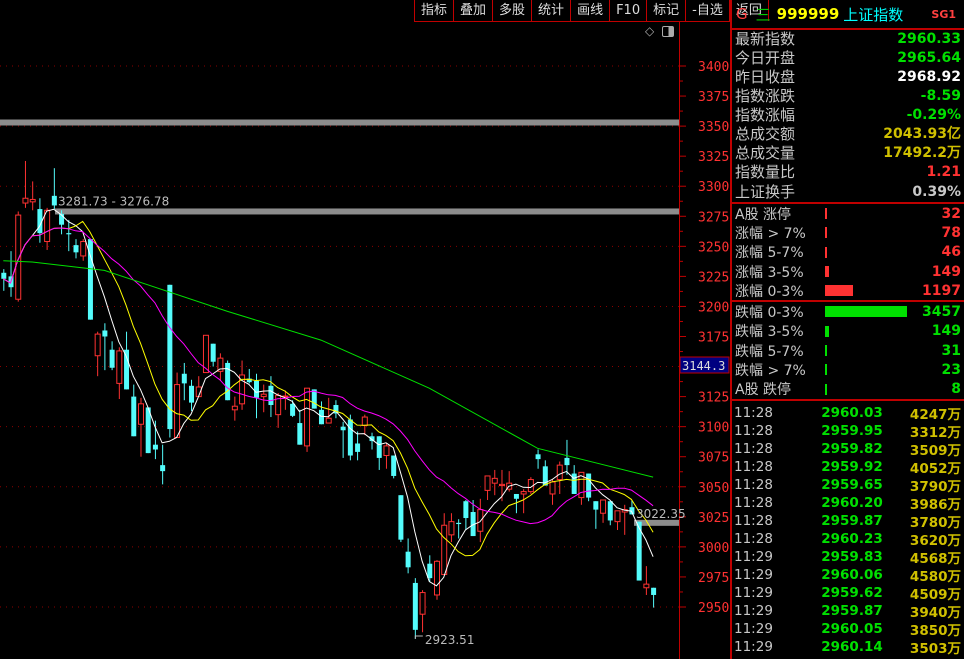 Image resolution: width=964 pixels, height=659 pixels. What do you see at coordinates (713, 127) in the screenshot?
I see `y-tick-label: 3350` at bounding box center [713, 127].